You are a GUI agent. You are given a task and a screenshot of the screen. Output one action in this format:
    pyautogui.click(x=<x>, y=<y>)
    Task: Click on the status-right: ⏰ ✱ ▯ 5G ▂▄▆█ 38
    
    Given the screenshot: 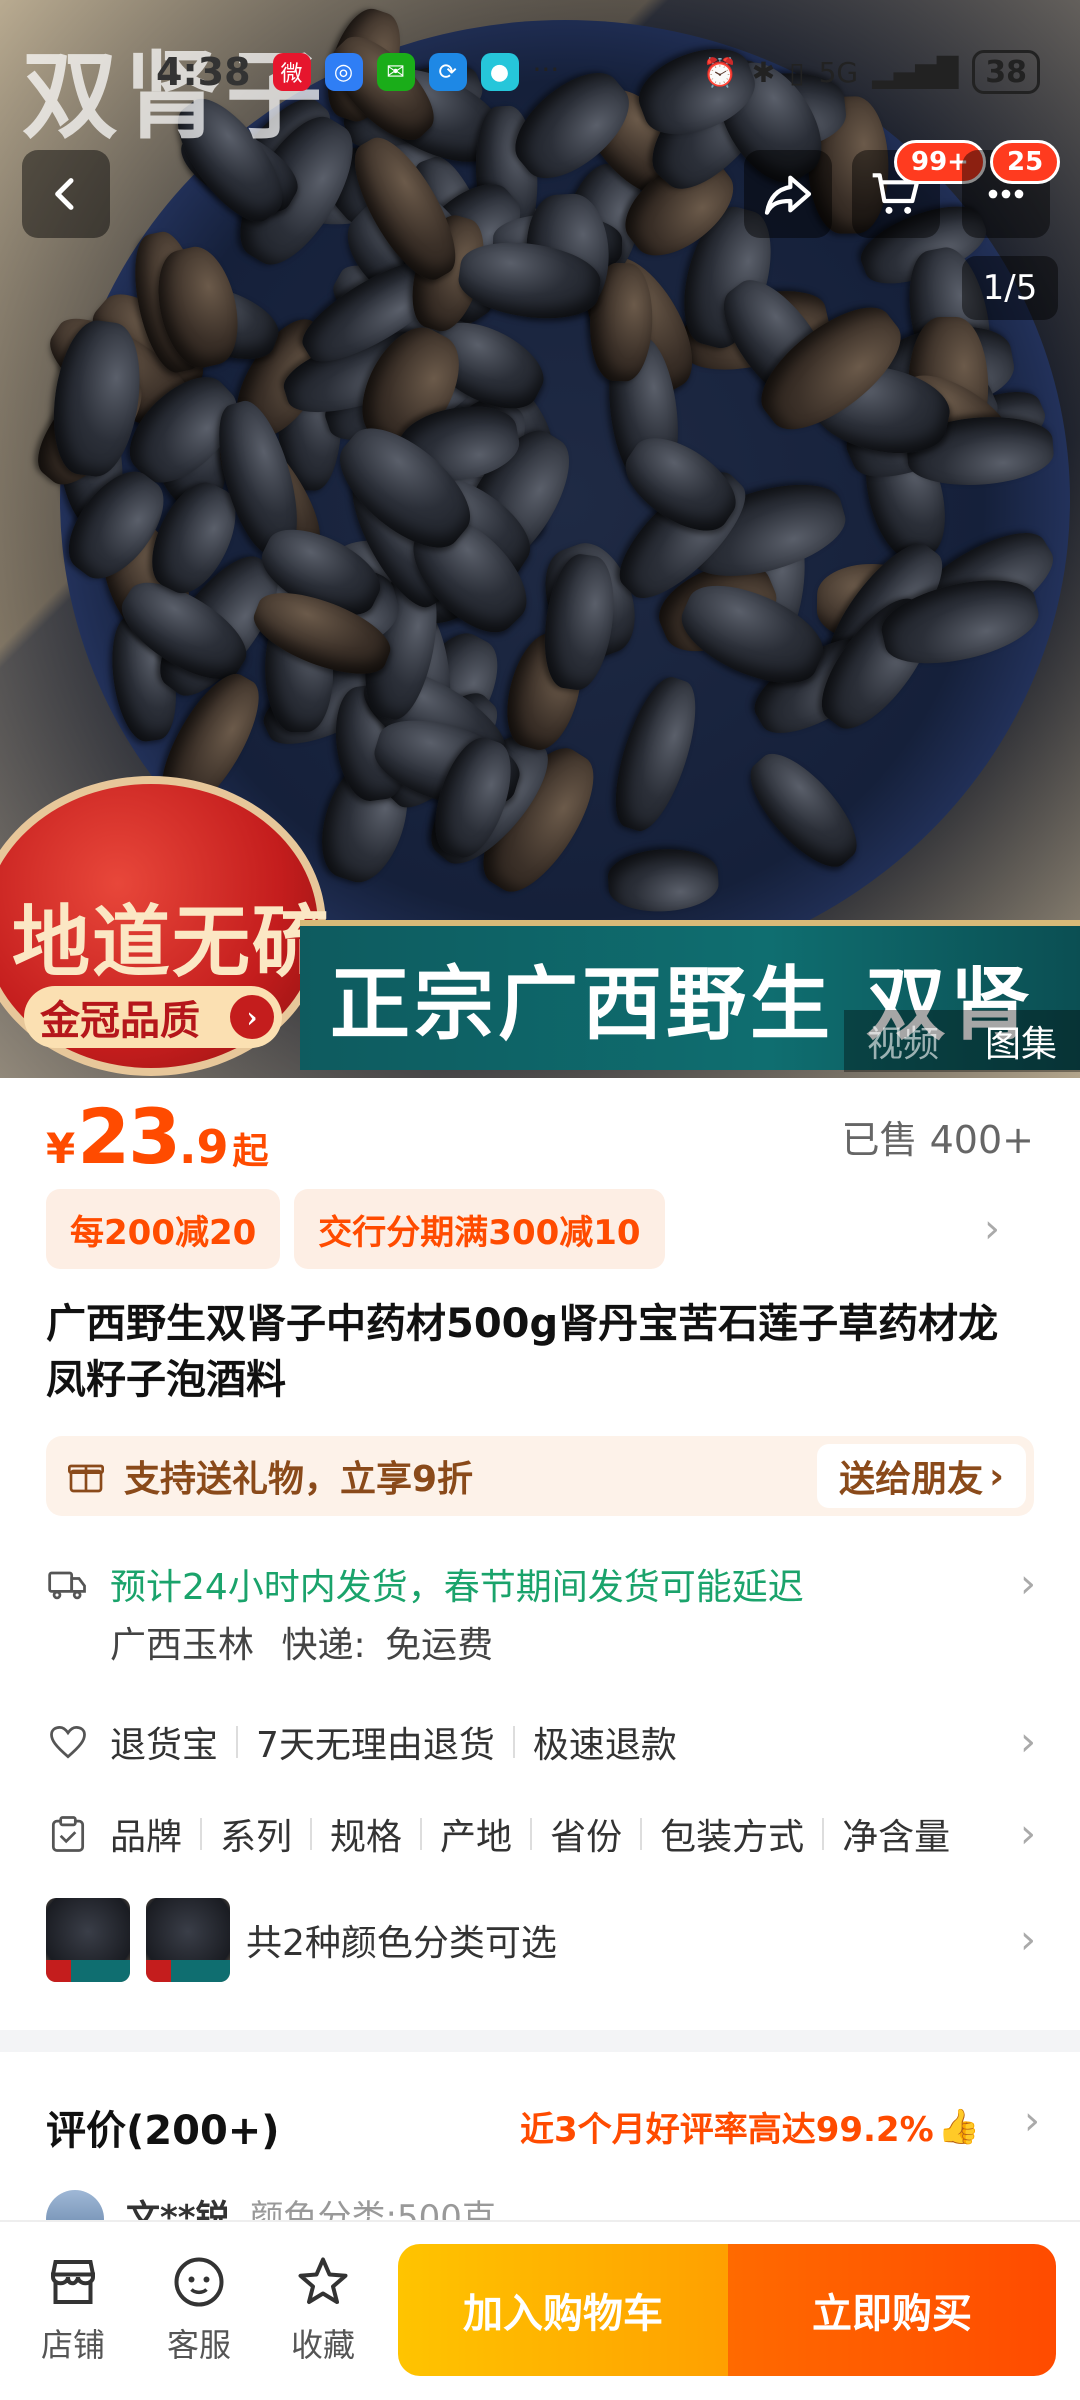 What is the action you would take?
    pyautogui.click(x=871, y=72)
    